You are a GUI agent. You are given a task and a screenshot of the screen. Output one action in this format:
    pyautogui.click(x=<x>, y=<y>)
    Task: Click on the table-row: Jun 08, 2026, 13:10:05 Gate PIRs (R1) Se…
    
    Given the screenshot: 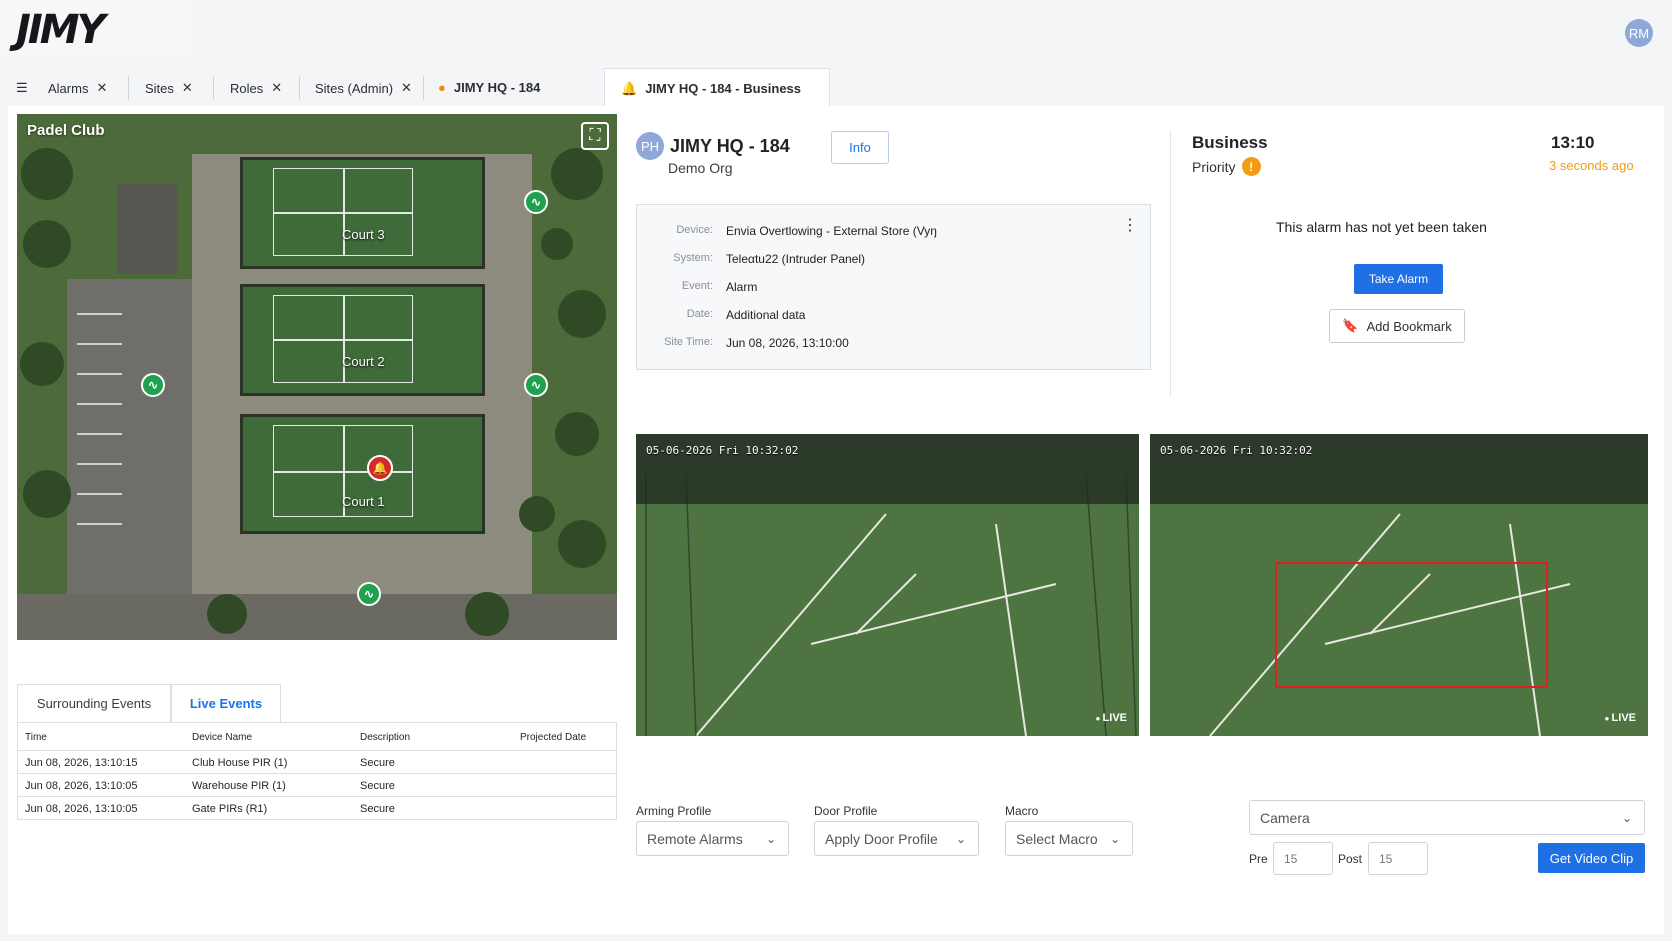 What is the action you would take?
    pyautogui.click(x=317, y=808)
    